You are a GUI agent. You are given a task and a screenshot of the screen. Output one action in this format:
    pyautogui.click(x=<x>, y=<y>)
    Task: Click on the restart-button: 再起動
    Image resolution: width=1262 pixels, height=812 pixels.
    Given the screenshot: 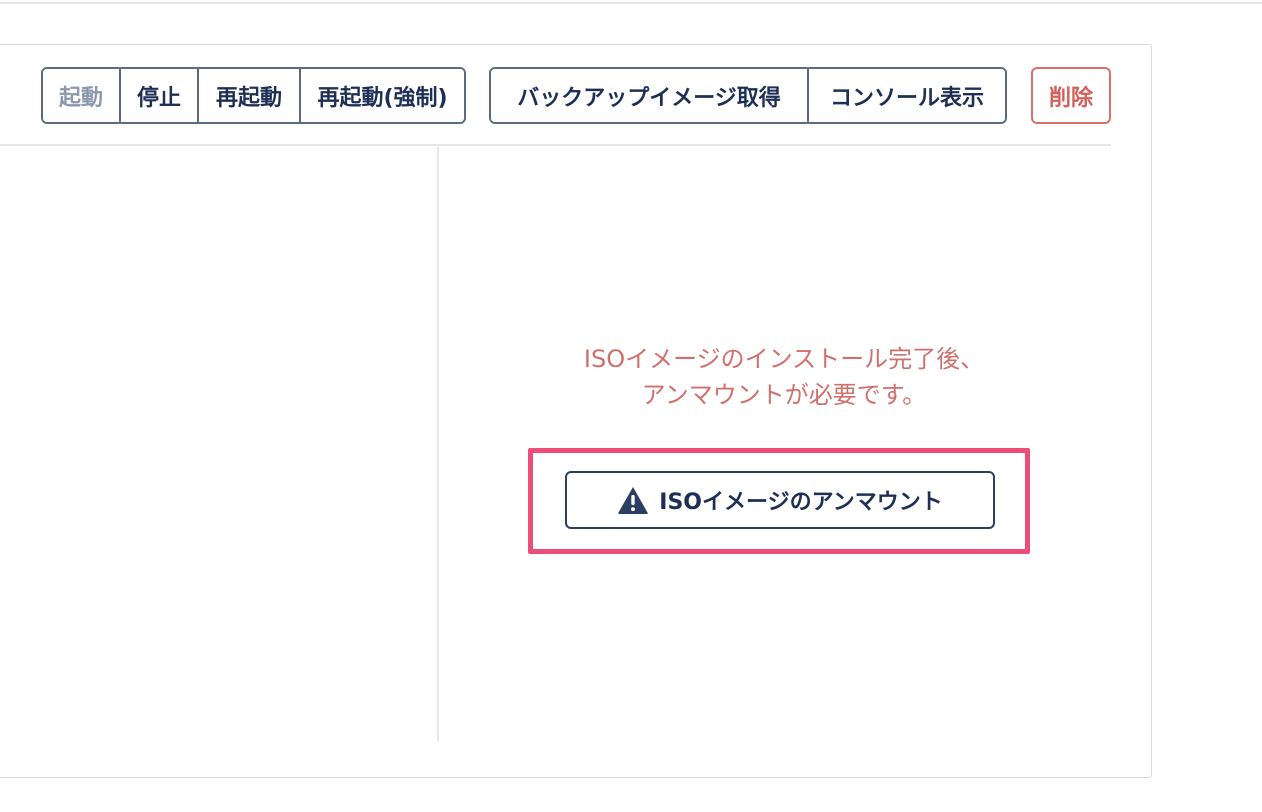 What is the action you would take?
    pyautogui.click(x=250, y=95)
    